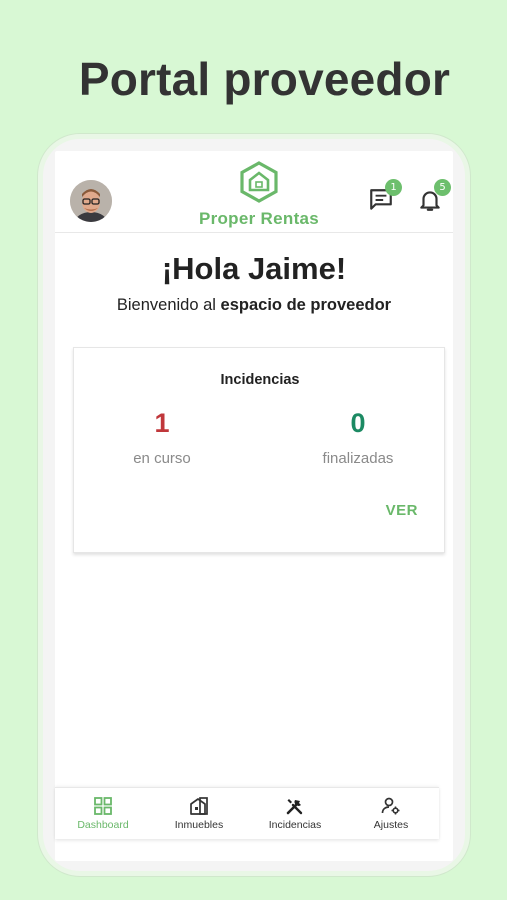 Image resolution: width=507 pixels, height=900 pixels. I want to click on nav-item-ajustes: Ajustes, so click(391, 813).